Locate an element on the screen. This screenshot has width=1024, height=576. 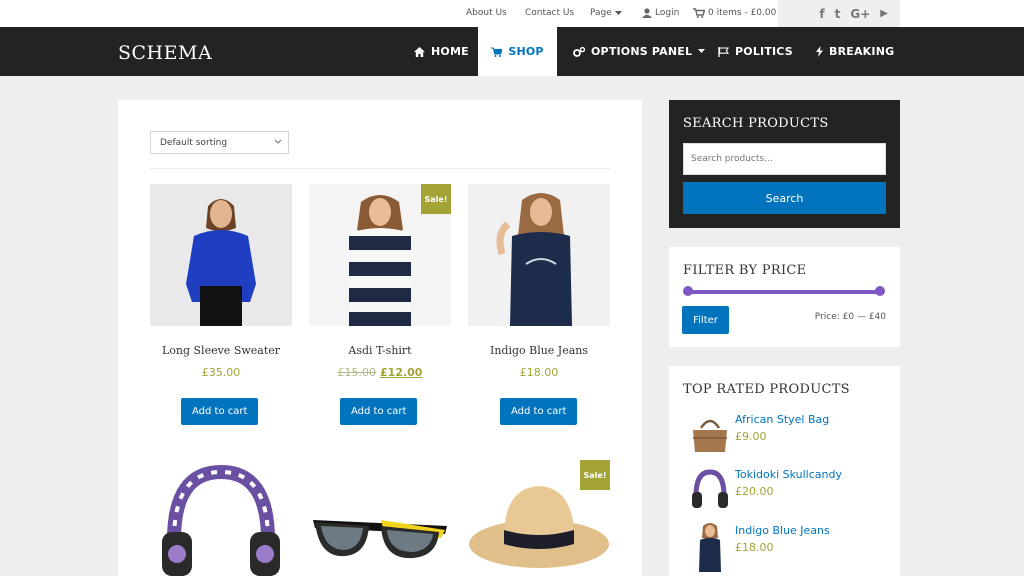
gears-icon is located at coordinates (579, 51).